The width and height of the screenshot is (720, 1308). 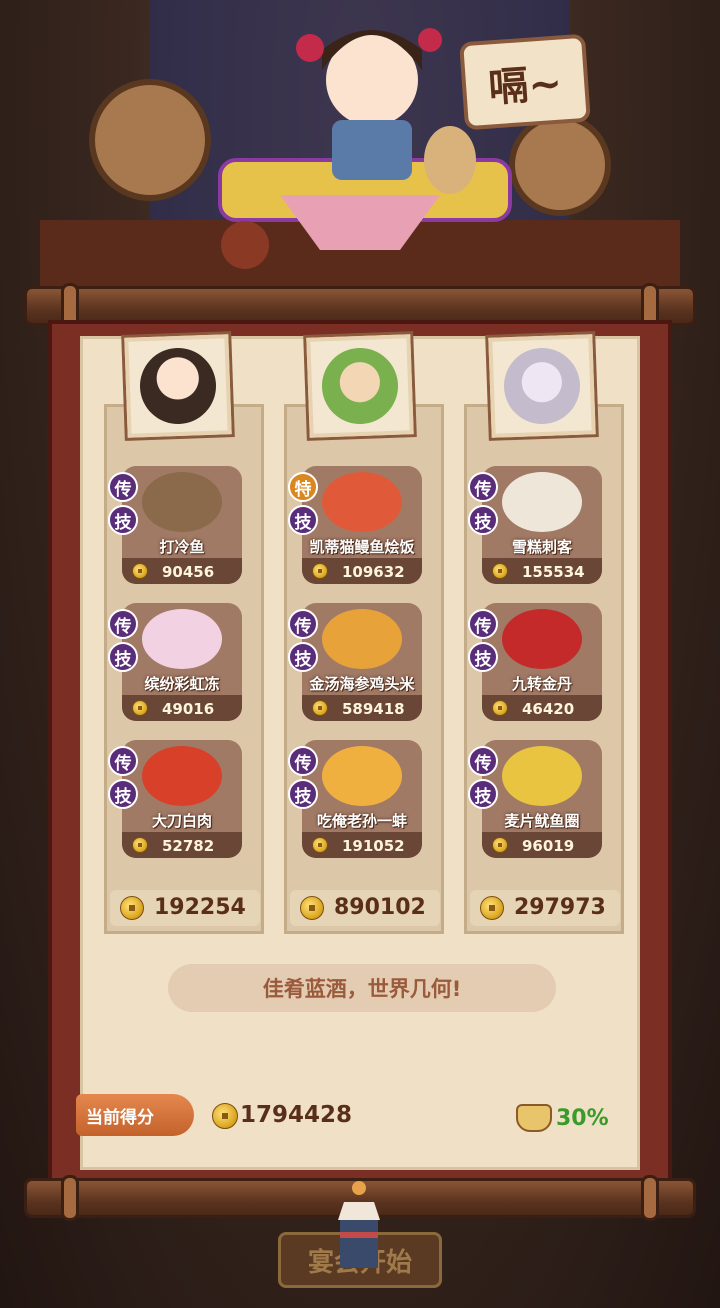 I want to click on current-score-value: 1794428, so click(x=296, y=1115).